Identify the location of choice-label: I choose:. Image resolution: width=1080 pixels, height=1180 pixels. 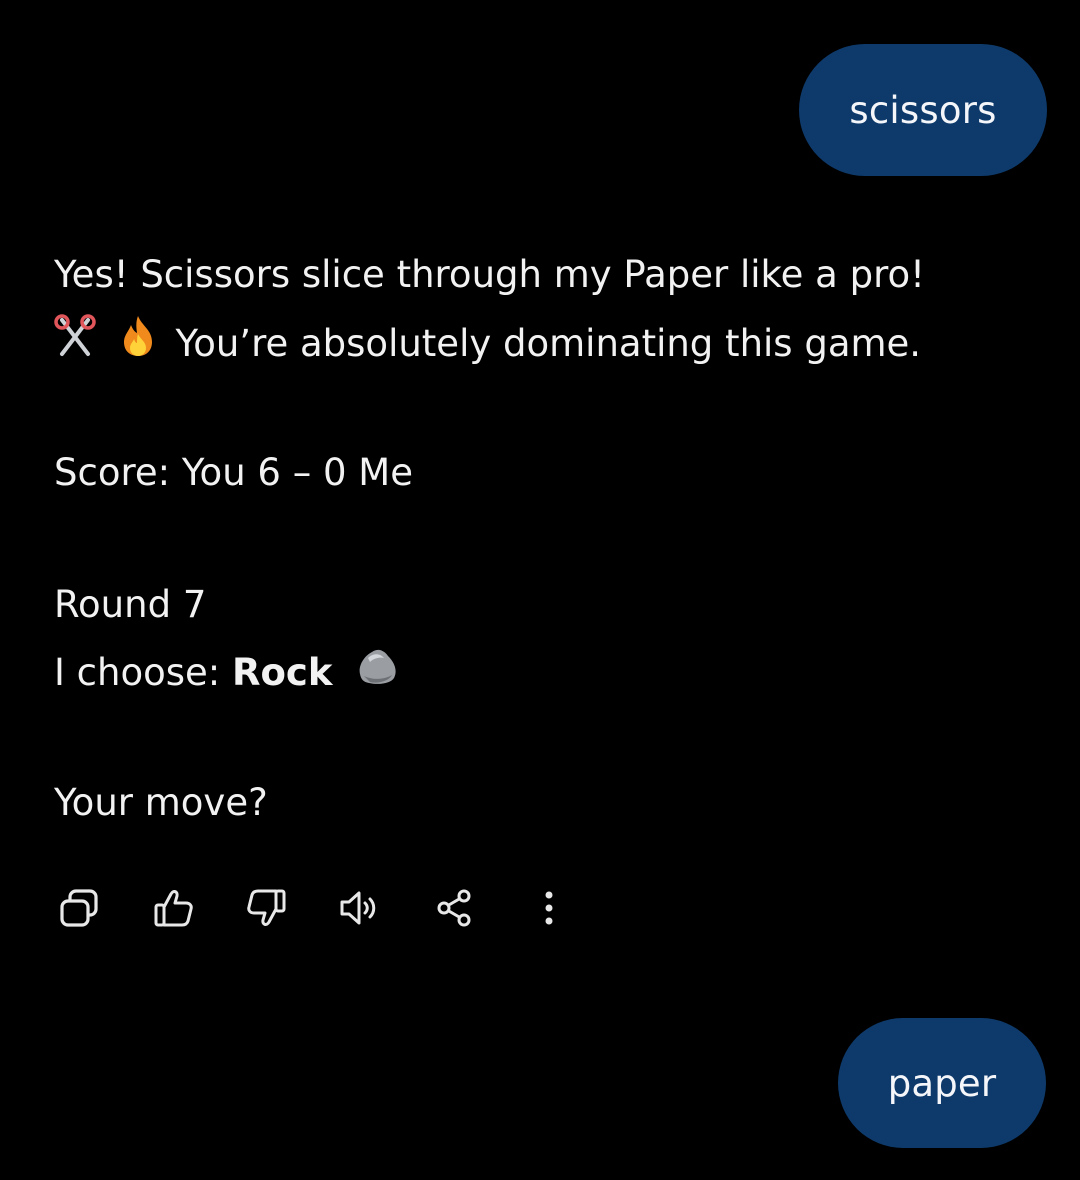
(137, 672).